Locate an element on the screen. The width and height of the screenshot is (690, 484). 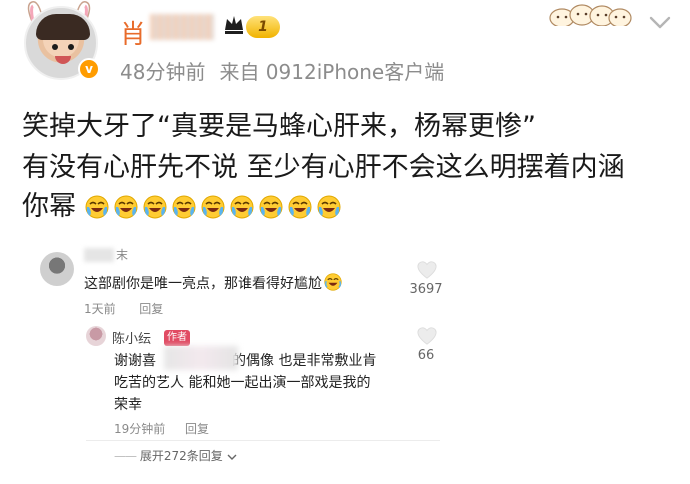
post-text-line: 有没有心肝先不说 至少有心肝不会这么明摆着内涵 is located at coordinates (323, 167).